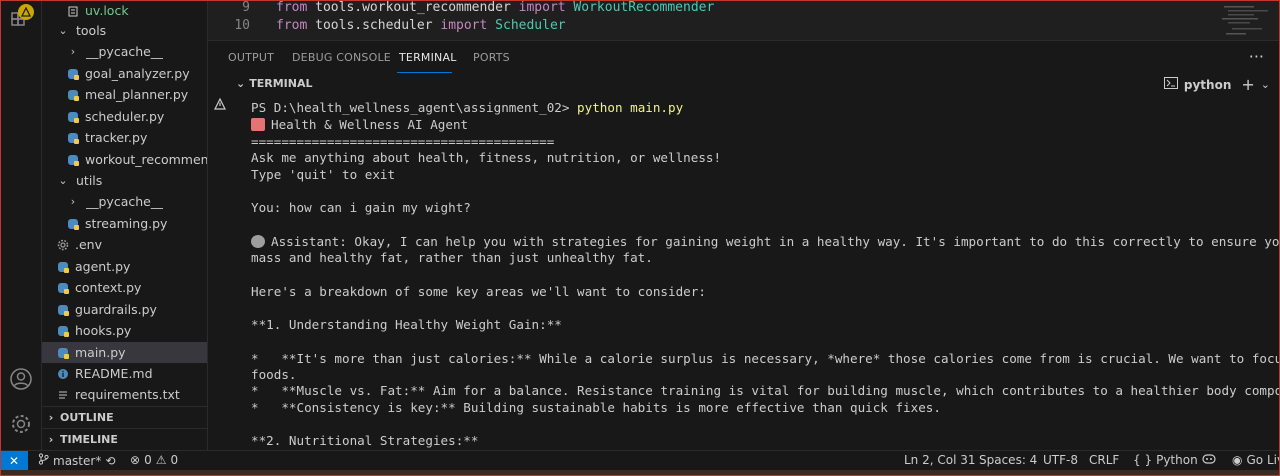  I want to click on tree-item-label: goal_analyzer.py, so click(137, 73).